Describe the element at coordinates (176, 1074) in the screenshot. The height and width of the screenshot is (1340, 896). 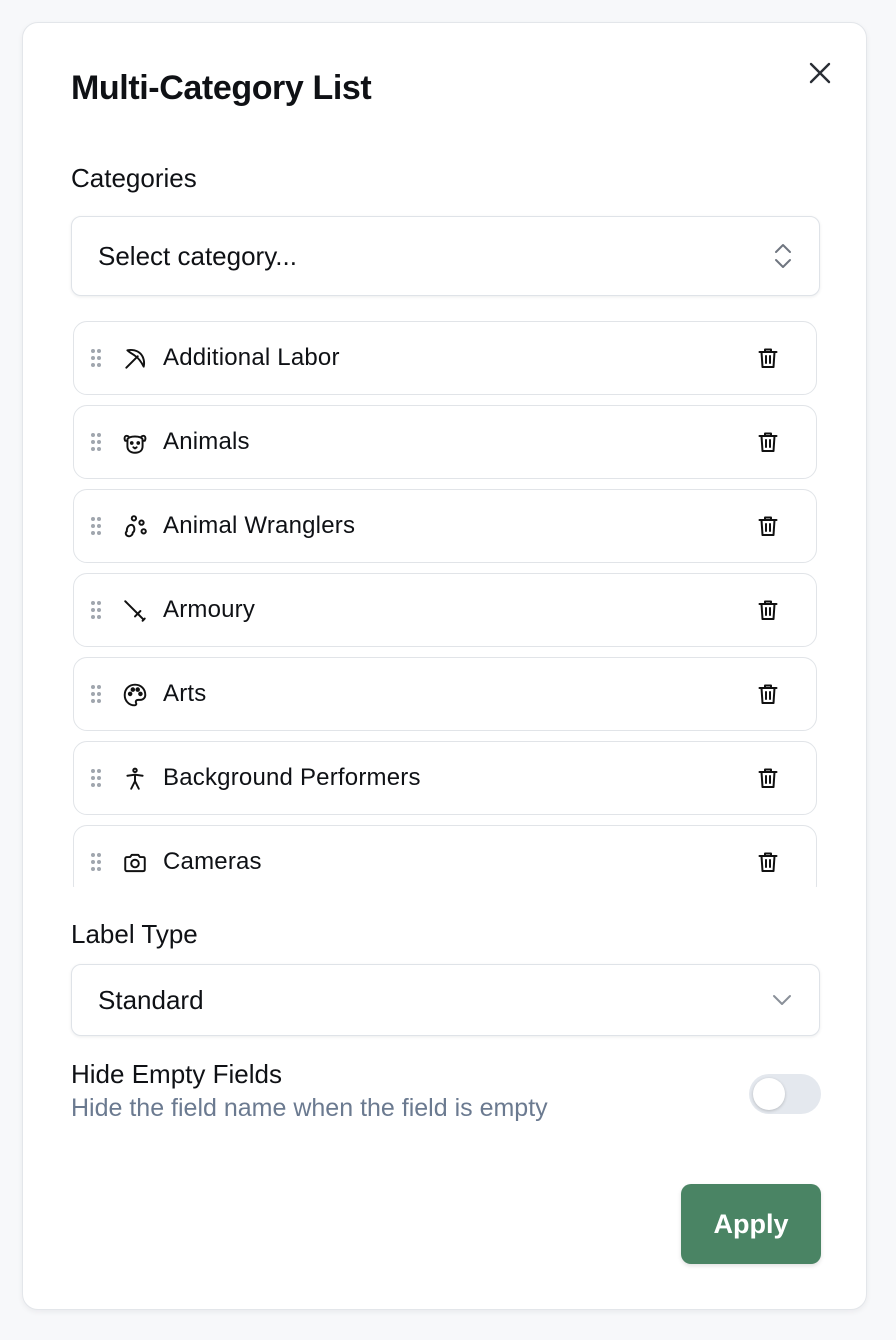
I see `hide-empty-title: Hide Empty Fields` at that location.